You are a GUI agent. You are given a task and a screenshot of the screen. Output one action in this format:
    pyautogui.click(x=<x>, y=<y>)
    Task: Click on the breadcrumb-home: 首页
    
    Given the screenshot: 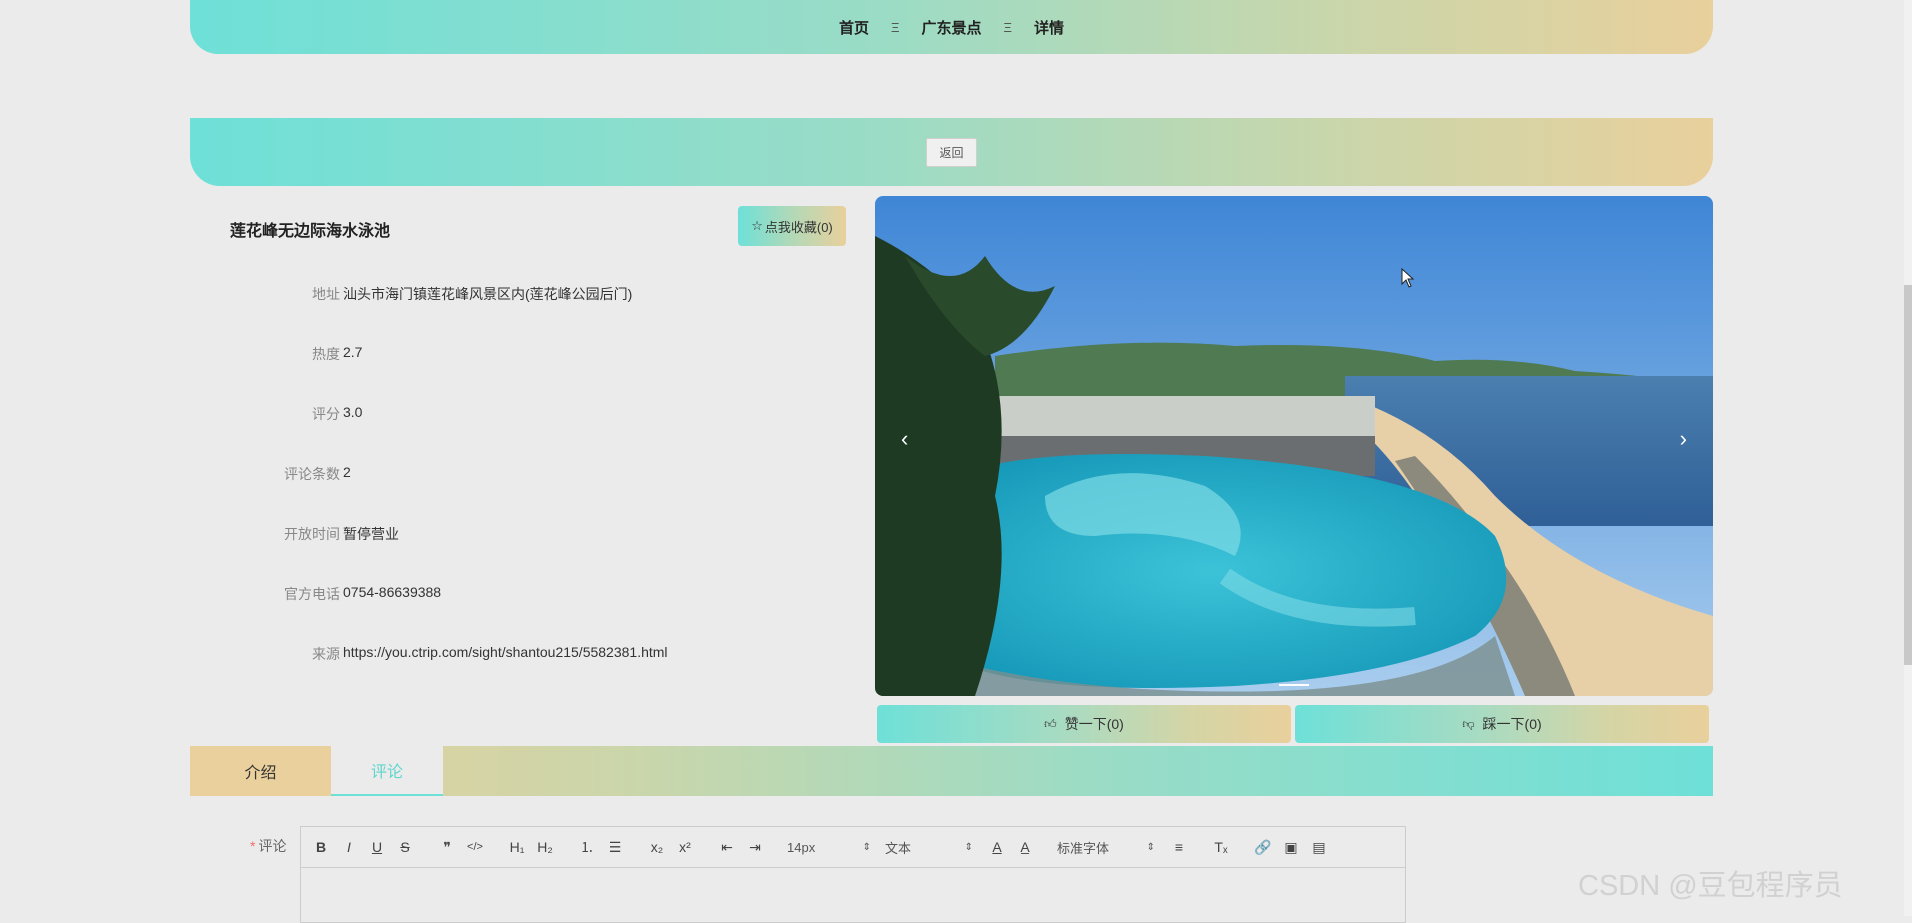 What is the action you would take?
    pyautogui.click(x=854, y=27)
    